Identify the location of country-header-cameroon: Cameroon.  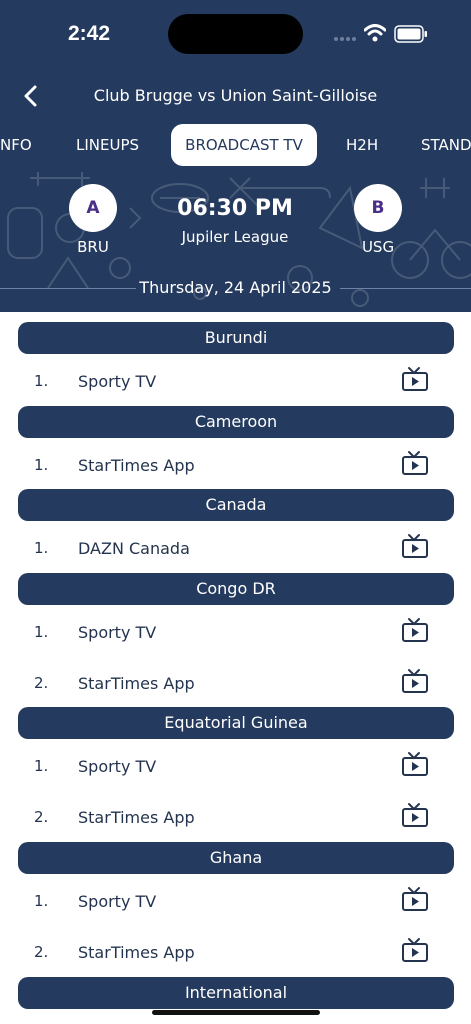
(236, 422).